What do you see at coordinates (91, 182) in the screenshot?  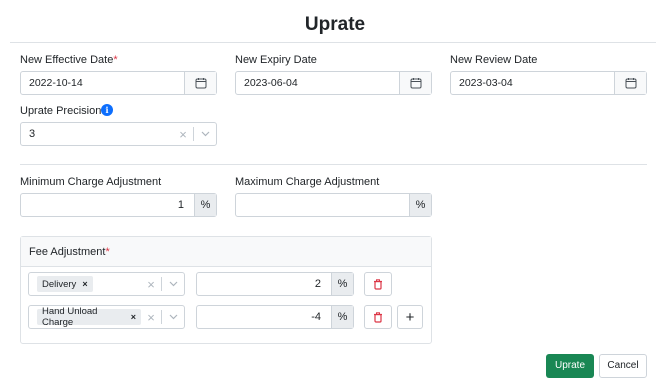 I see `min-charge-label: Minimum Charge Adjustment` at bounding box center [91, 182].